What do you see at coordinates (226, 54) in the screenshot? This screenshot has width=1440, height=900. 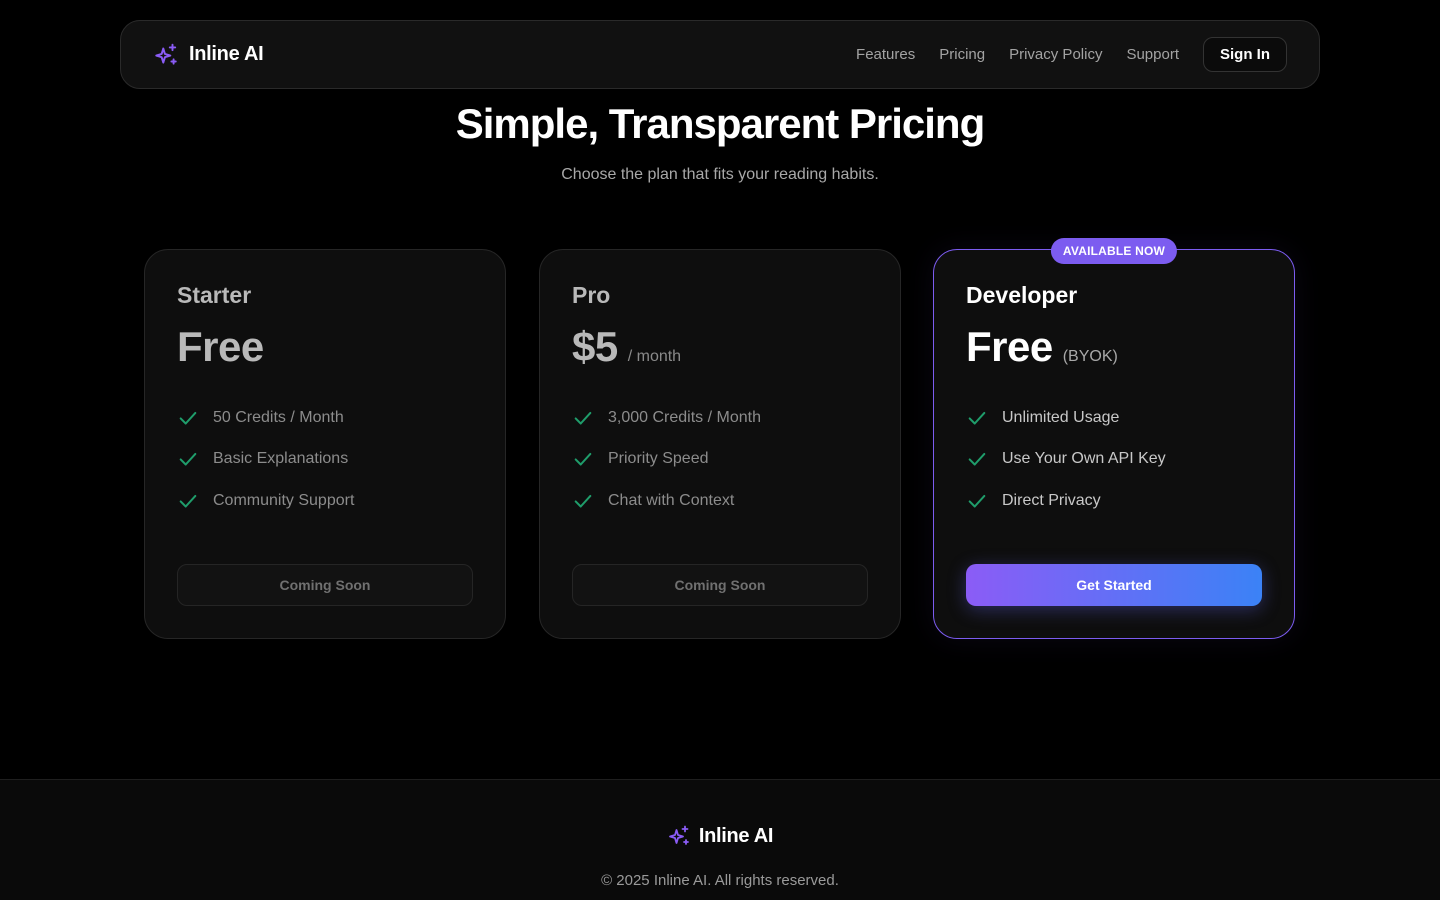 I see `brand-name: Inline AI` at bounding box center [226, 54].